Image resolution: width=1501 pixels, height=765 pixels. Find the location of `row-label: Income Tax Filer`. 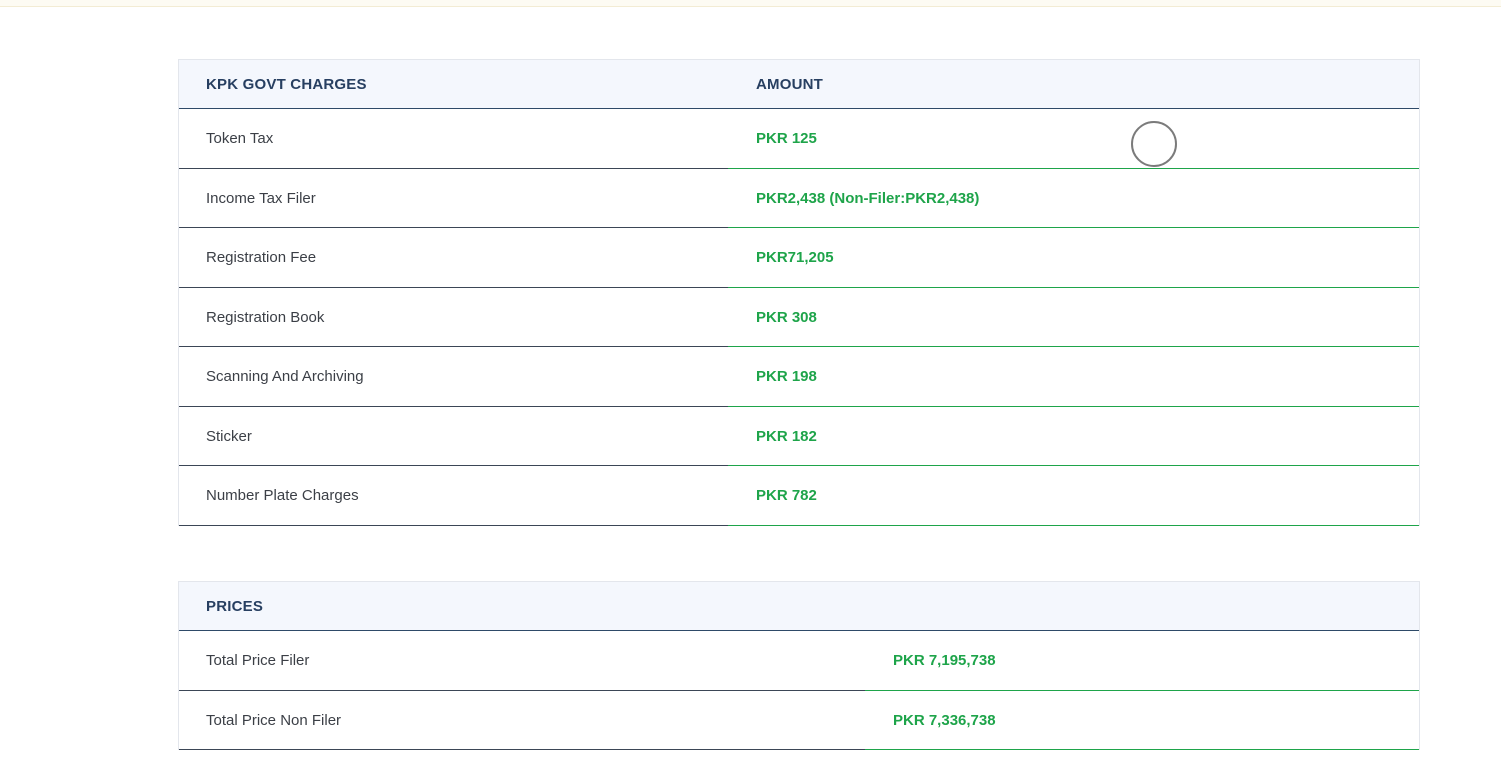

row-label: Income Tax Filer is located at coordinates (261, 198).